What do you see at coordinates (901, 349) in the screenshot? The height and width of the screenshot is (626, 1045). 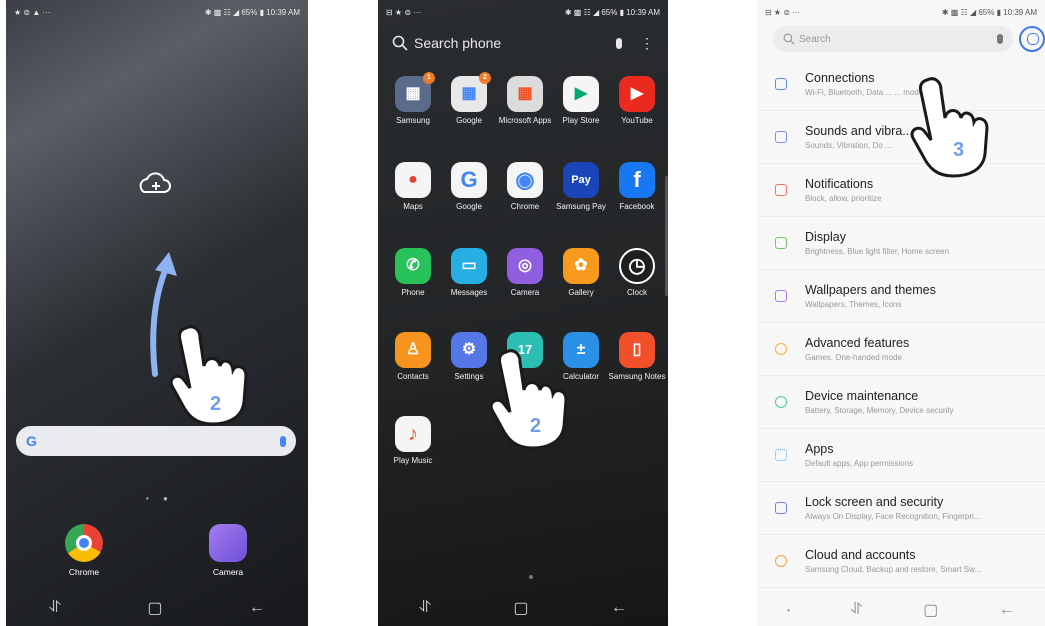 I see `settings-item-advanced: Advanced features Games, One-handed mode` at bounding box center [901, 349].